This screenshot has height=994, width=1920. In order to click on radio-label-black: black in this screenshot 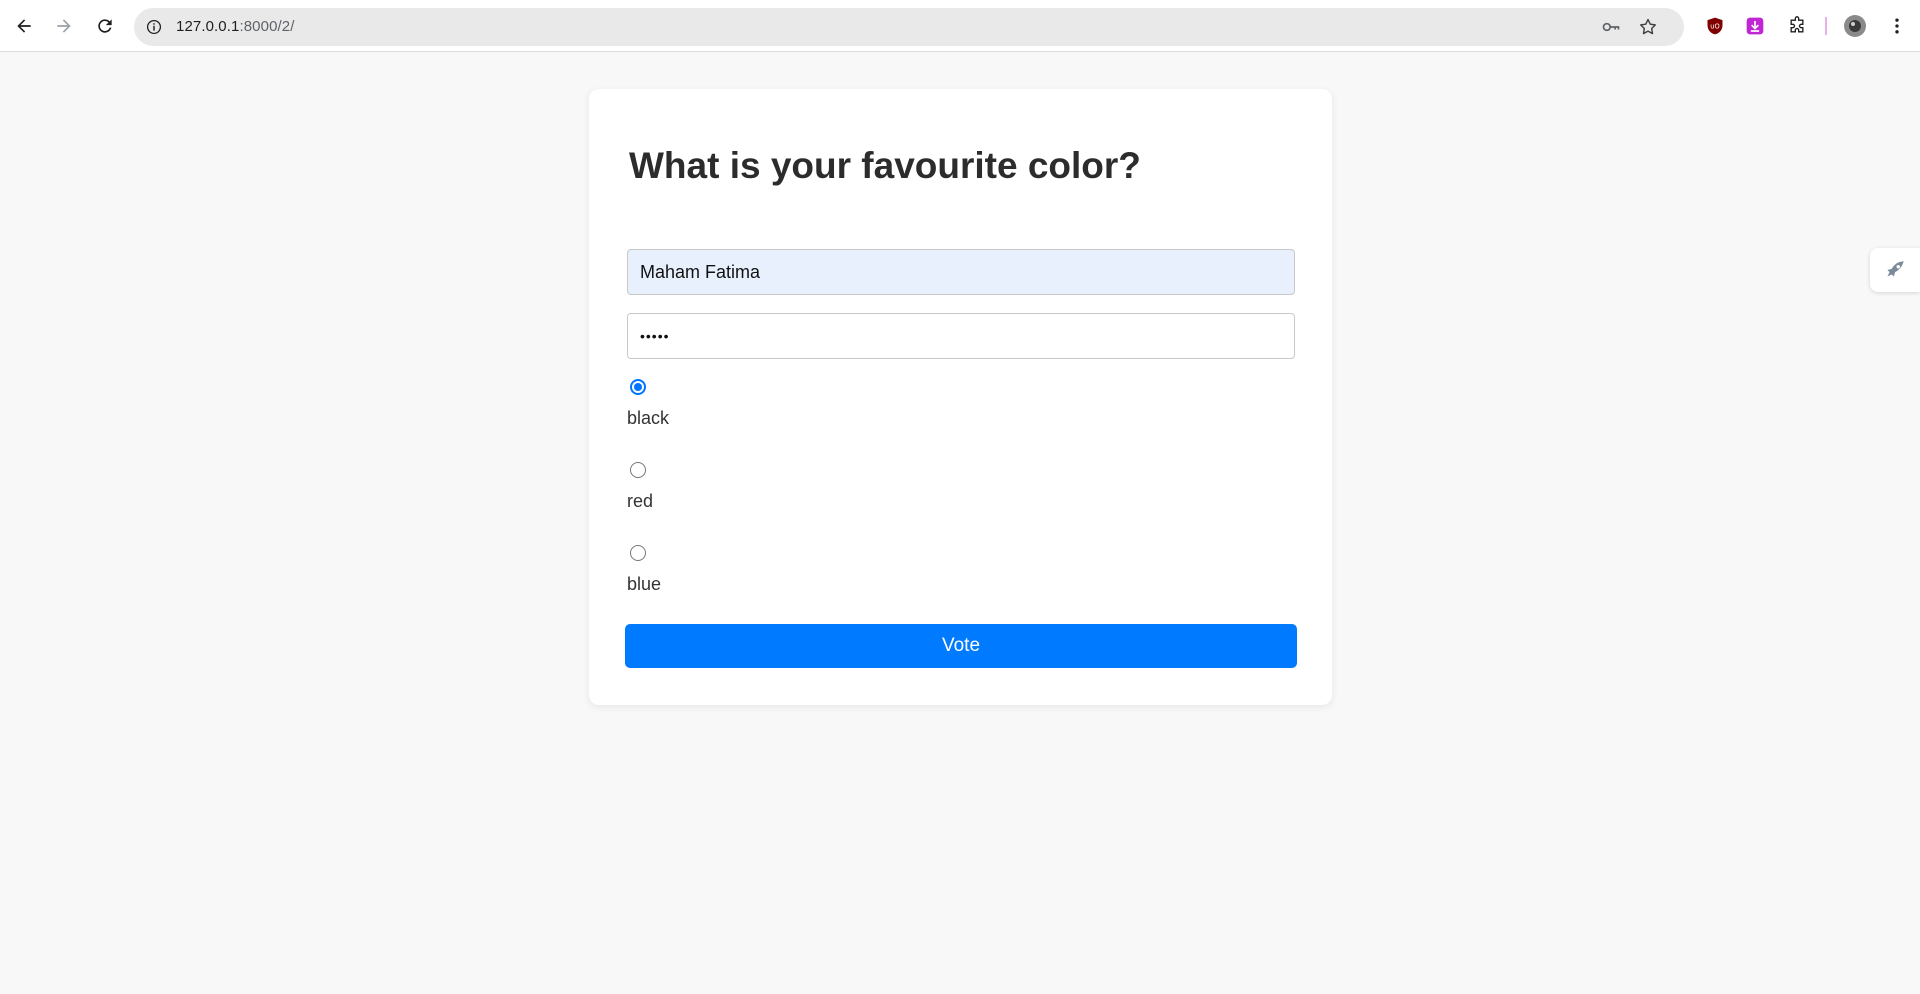, I will do `click(648, 418)`.